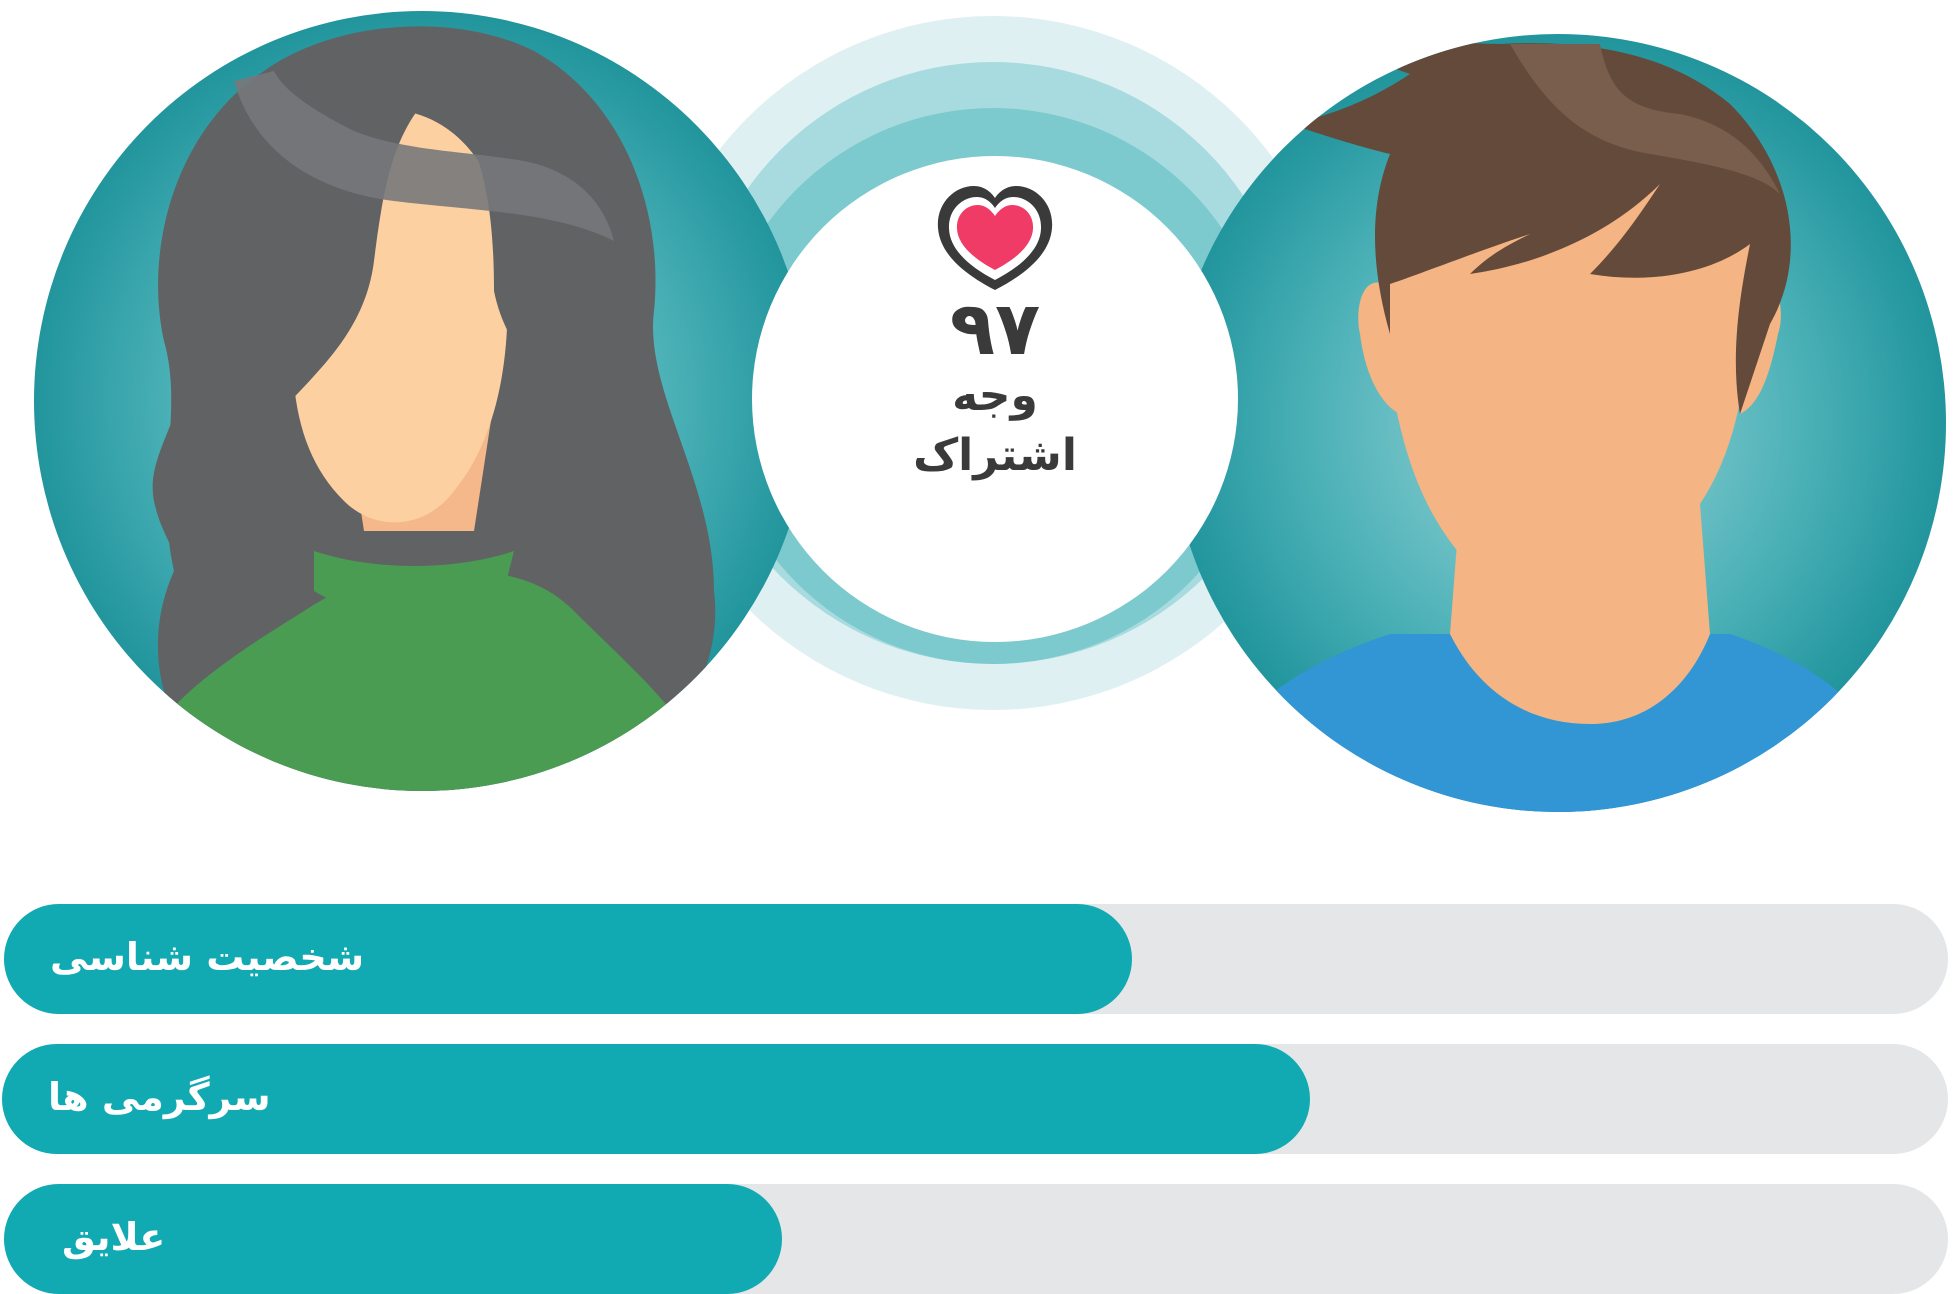  Describe the element at coordinates (114, 1237) in the screenshot. I see `category-label-interests: علایق` at that location.